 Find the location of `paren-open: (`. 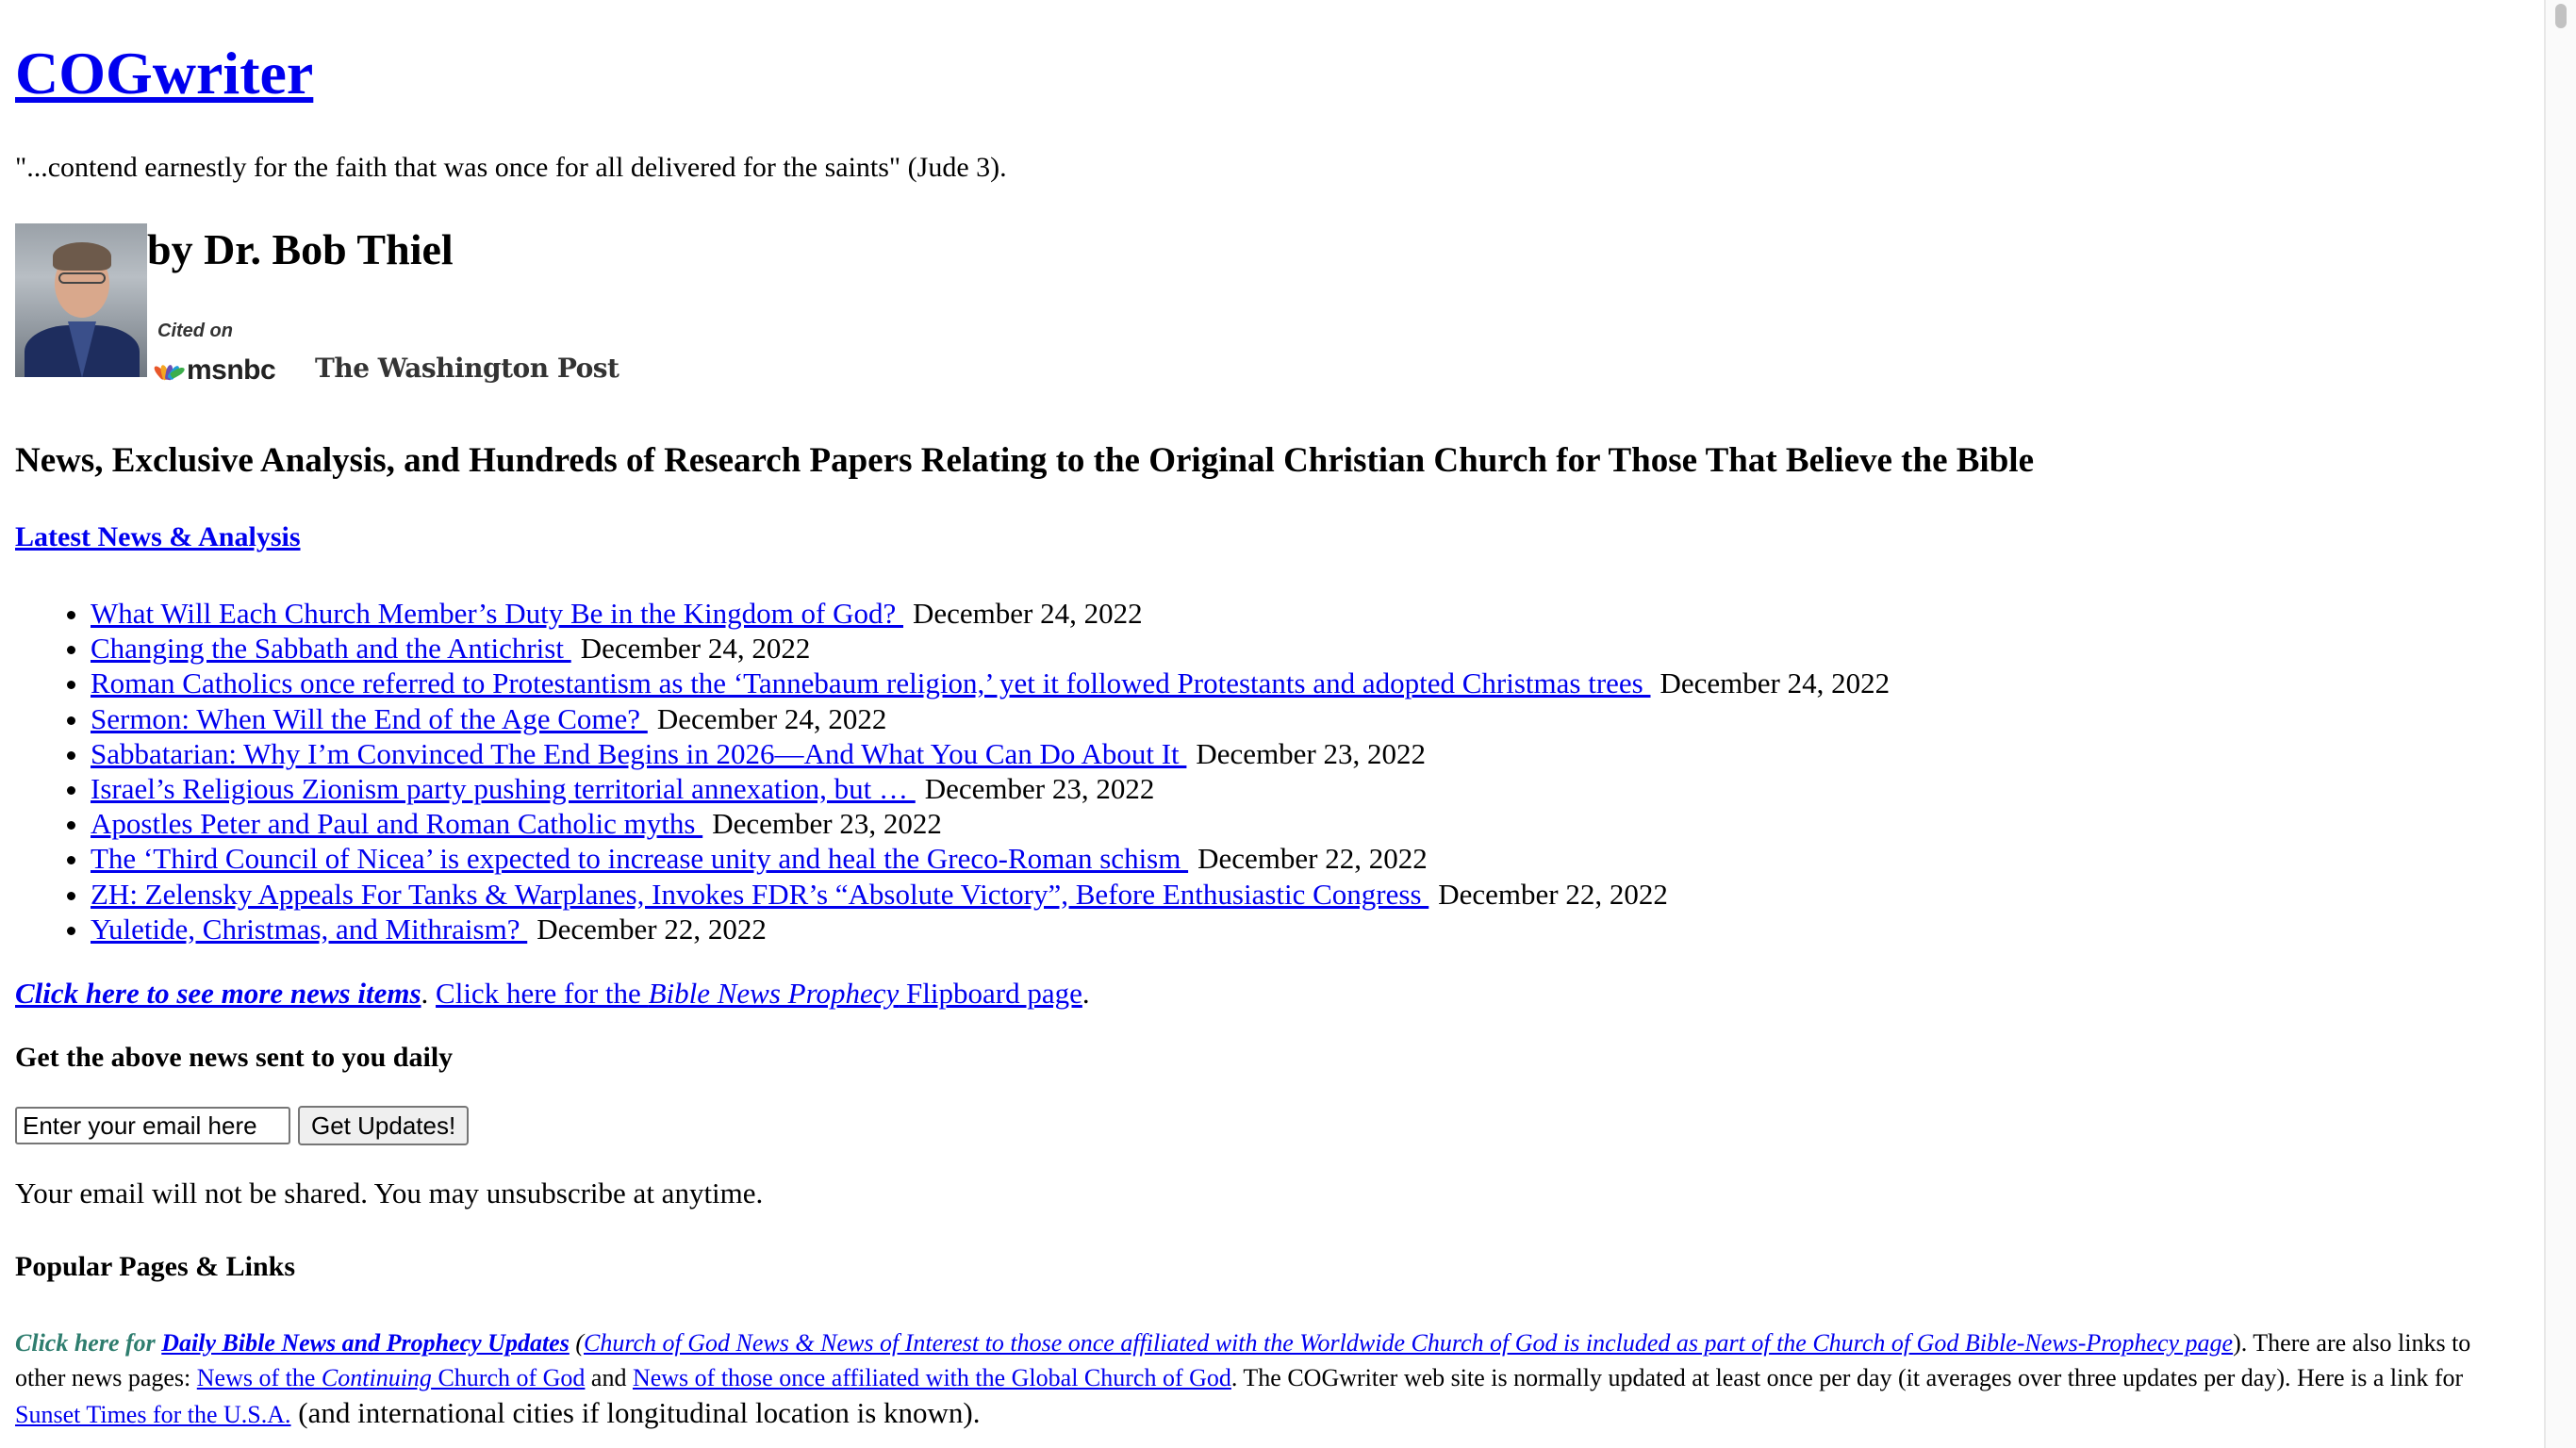

paren-open: ( is located at coordinates (577, 1343).